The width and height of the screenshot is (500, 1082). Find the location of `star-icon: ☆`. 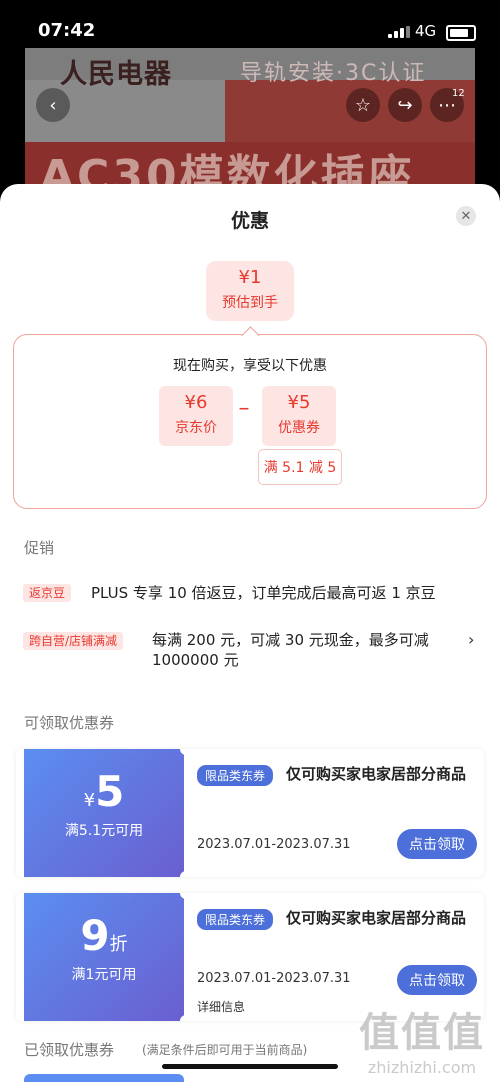

star-icon: ☆ is located at coordinates (363, 105).